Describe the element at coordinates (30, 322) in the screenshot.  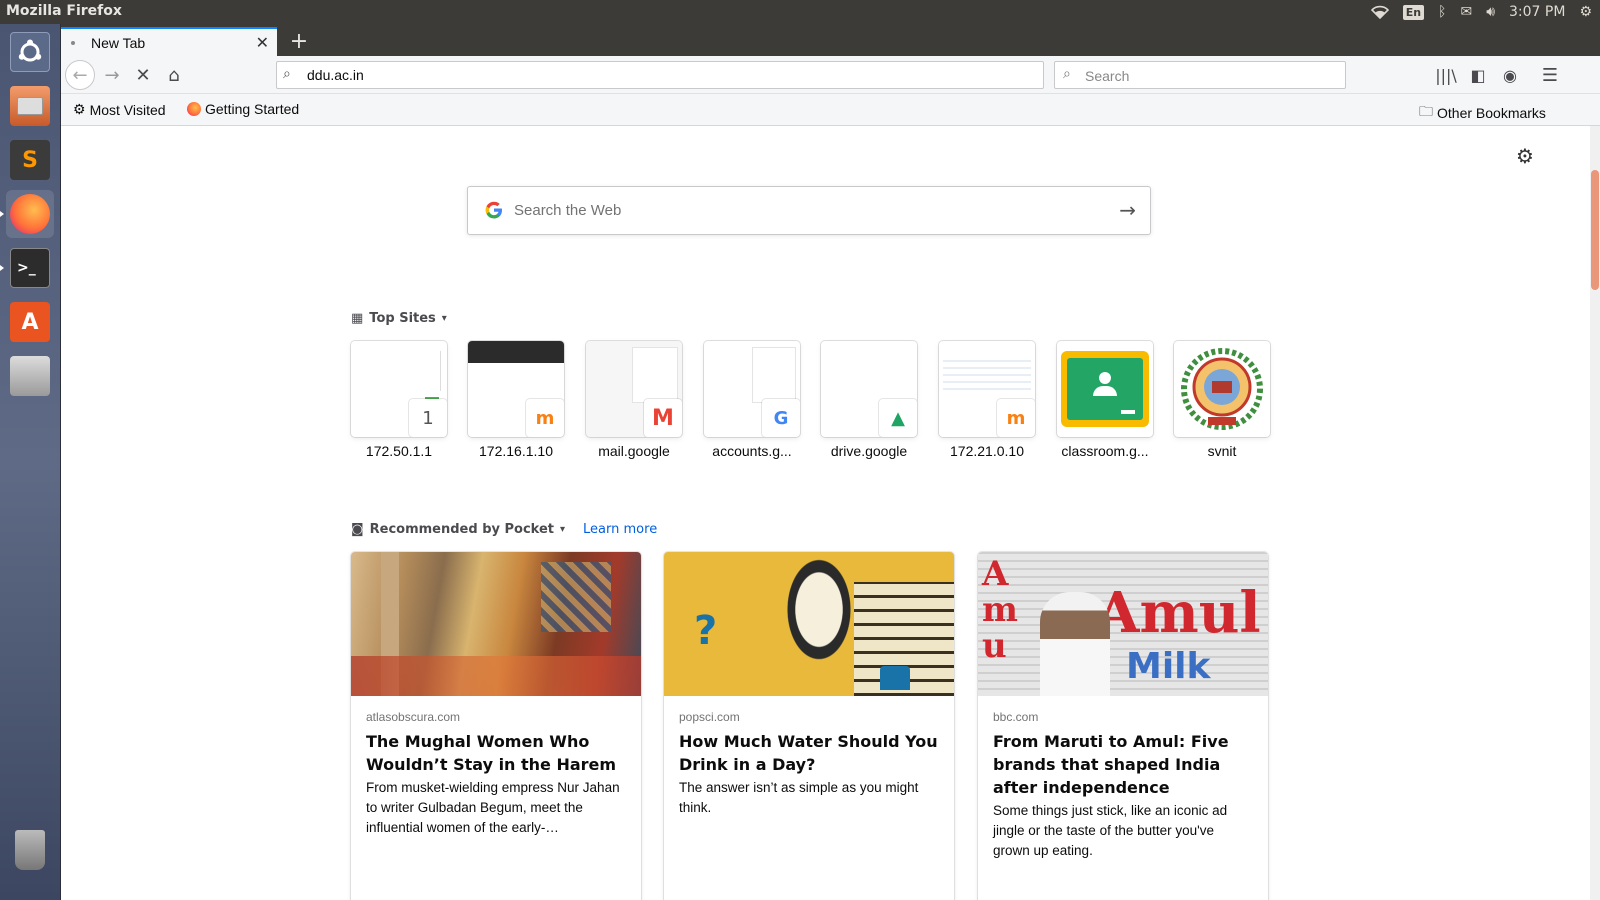
I see `launcher-software-center: A` at that location.